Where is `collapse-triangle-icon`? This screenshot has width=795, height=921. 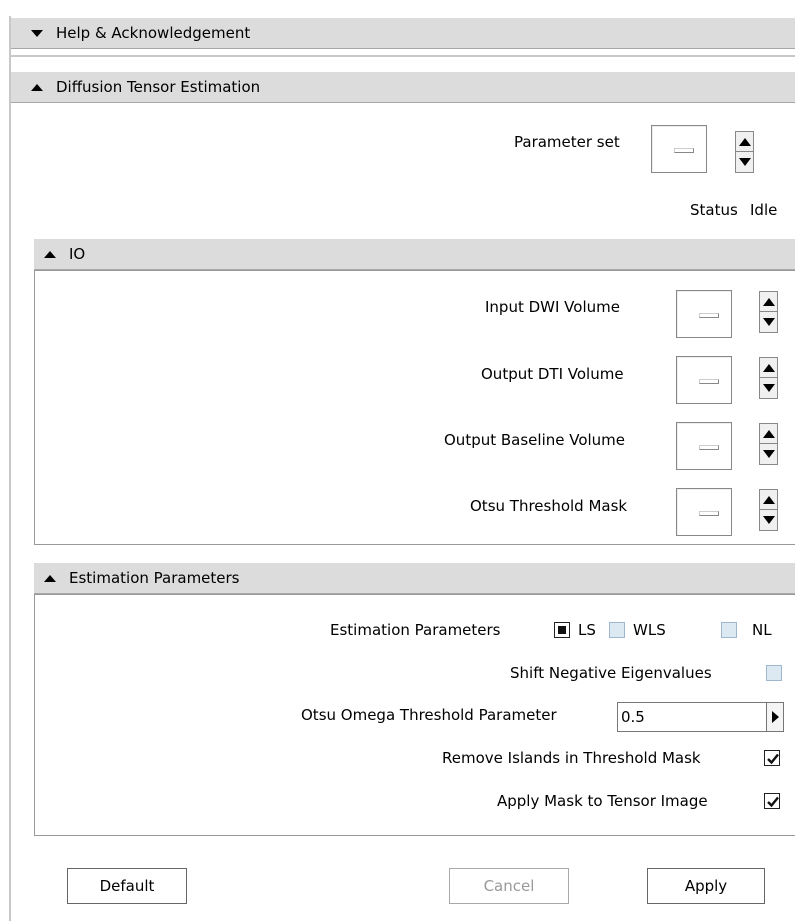
collapse-triangle-icon is located at coordinates (37, 33).